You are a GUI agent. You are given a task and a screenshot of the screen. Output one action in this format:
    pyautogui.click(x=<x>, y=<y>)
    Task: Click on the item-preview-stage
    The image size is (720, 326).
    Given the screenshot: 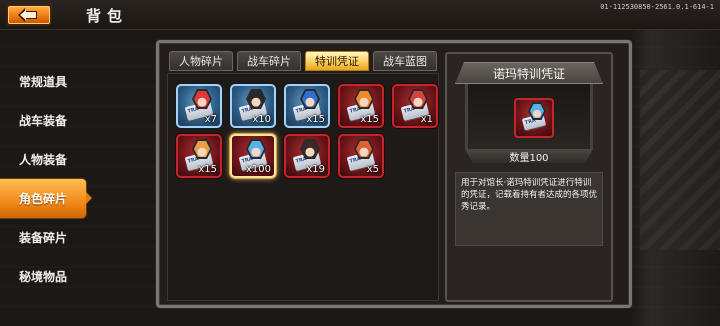 What is the action you would take?
    pyautogui.click(x=529, y=117)
    